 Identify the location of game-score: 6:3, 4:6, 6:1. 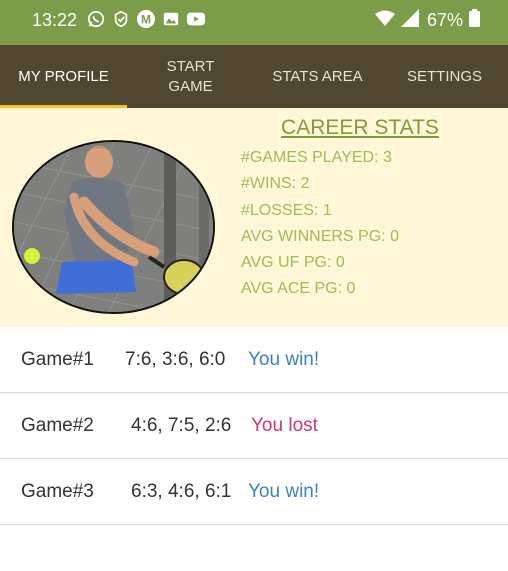
(181, 491).